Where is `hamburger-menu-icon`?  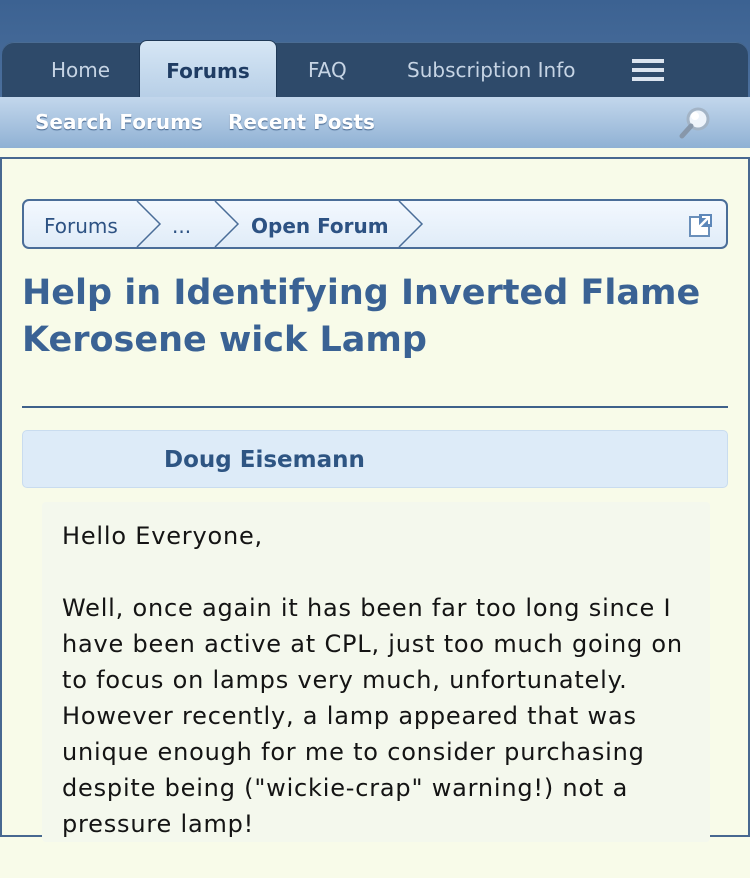
hamburger-menu-icon is located at coordinates (648, 70).